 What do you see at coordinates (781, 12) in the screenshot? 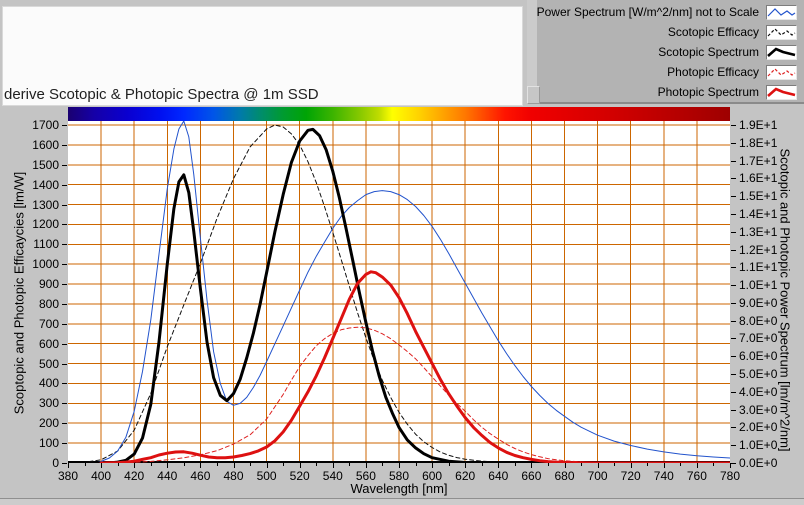
I see `power-spectrum-line-swatch` at bounding box center [781, 12].